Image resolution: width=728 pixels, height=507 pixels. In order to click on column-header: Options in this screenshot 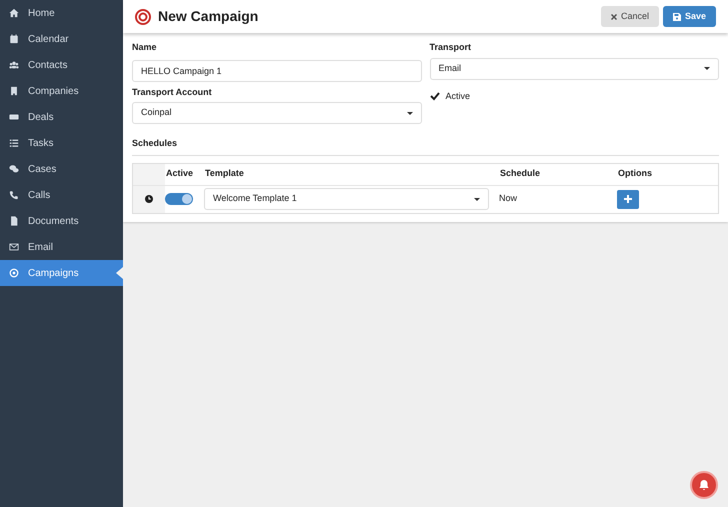, I will do `click(635, 173)`.